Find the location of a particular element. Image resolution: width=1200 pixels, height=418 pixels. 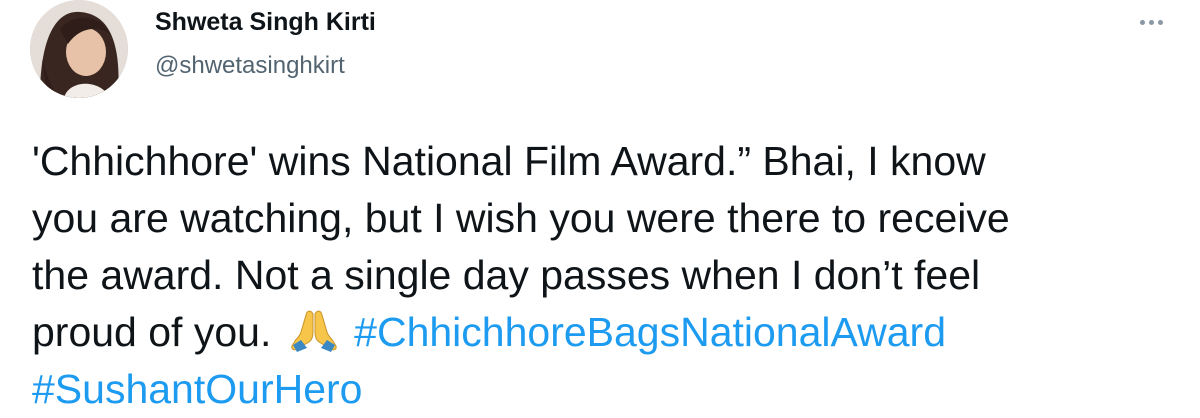

user-handle: @shwetasinghkirt is located at coordinates (250, 66).